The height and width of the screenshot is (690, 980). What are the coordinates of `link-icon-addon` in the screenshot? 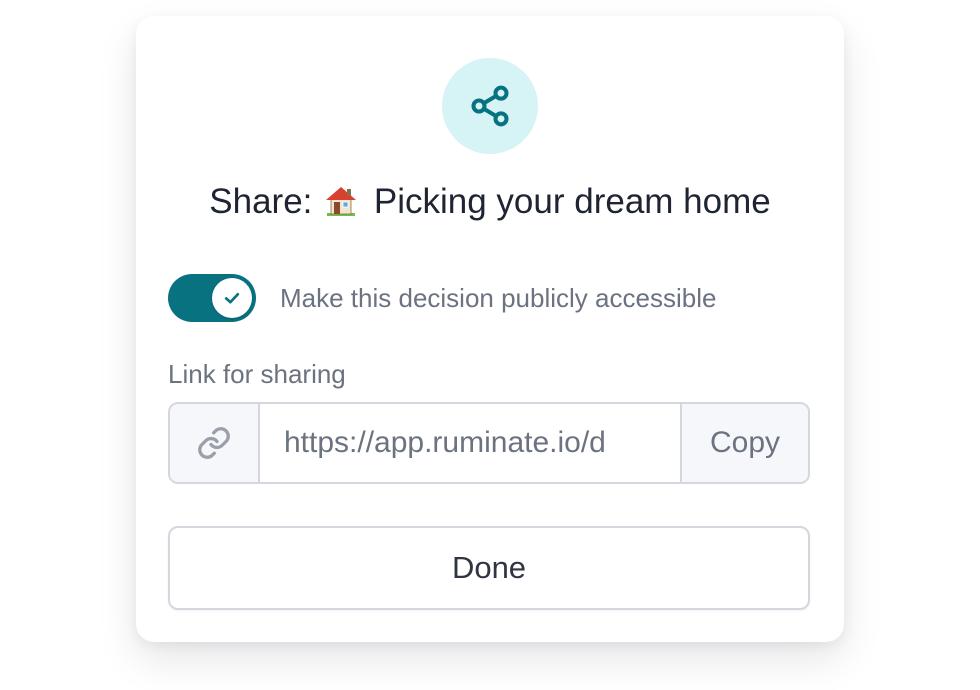 It's located at (215, 443).